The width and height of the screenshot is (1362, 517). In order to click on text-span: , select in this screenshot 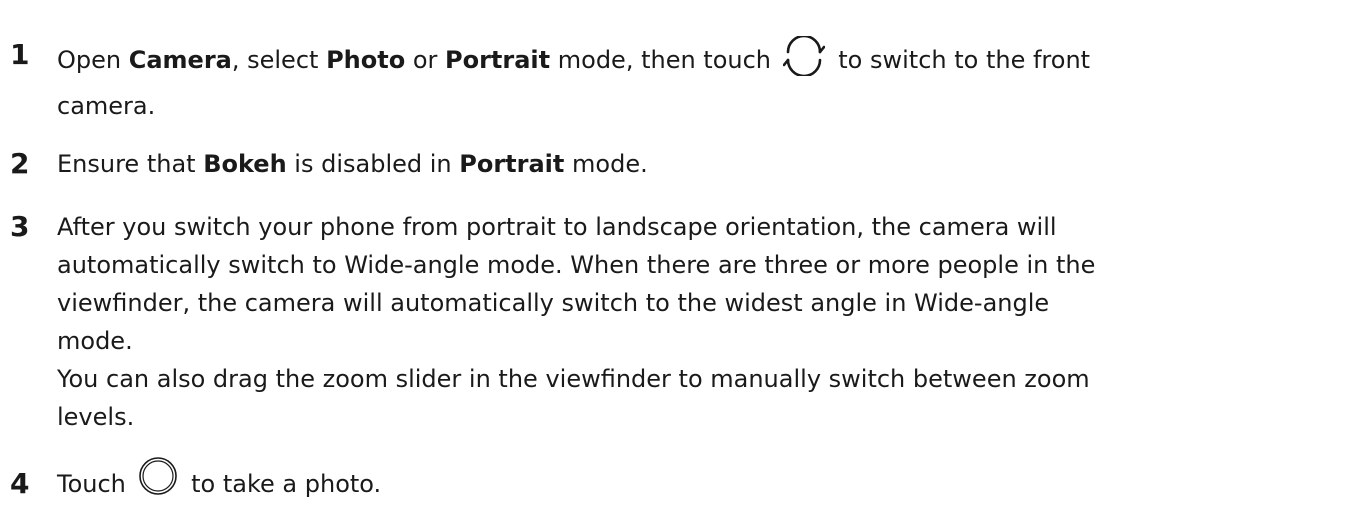, I will do `click(279, 60)`.